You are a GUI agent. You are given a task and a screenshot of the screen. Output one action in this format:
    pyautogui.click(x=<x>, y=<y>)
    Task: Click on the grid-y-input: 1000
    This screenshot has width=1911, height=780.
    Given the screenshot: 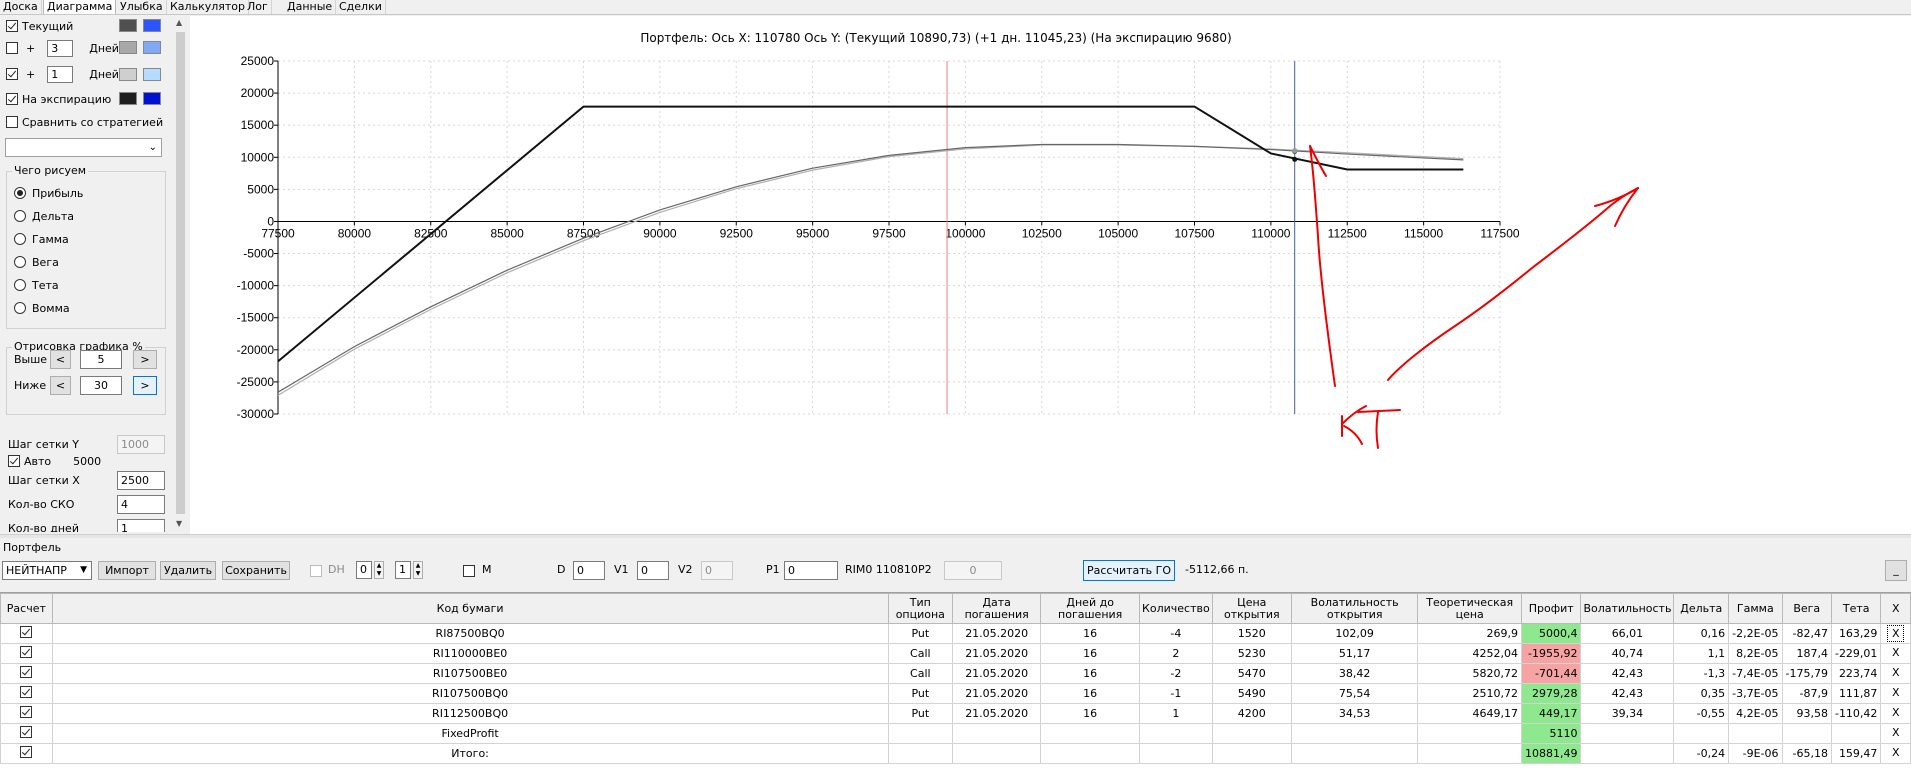 What is the action you would take?
    pyautogui.click(x=141, y=444)
    